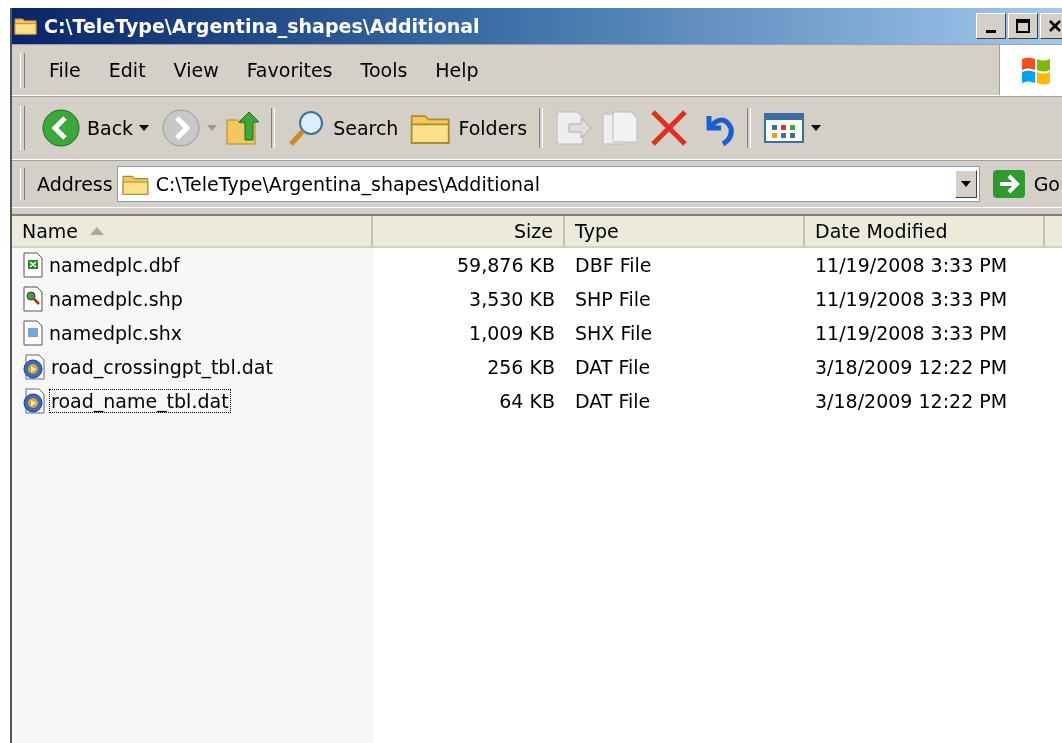 Image resolution: width=1062 pixels, height=743 pixels. I want to click on menu-item: Edit, so click(127, 70).